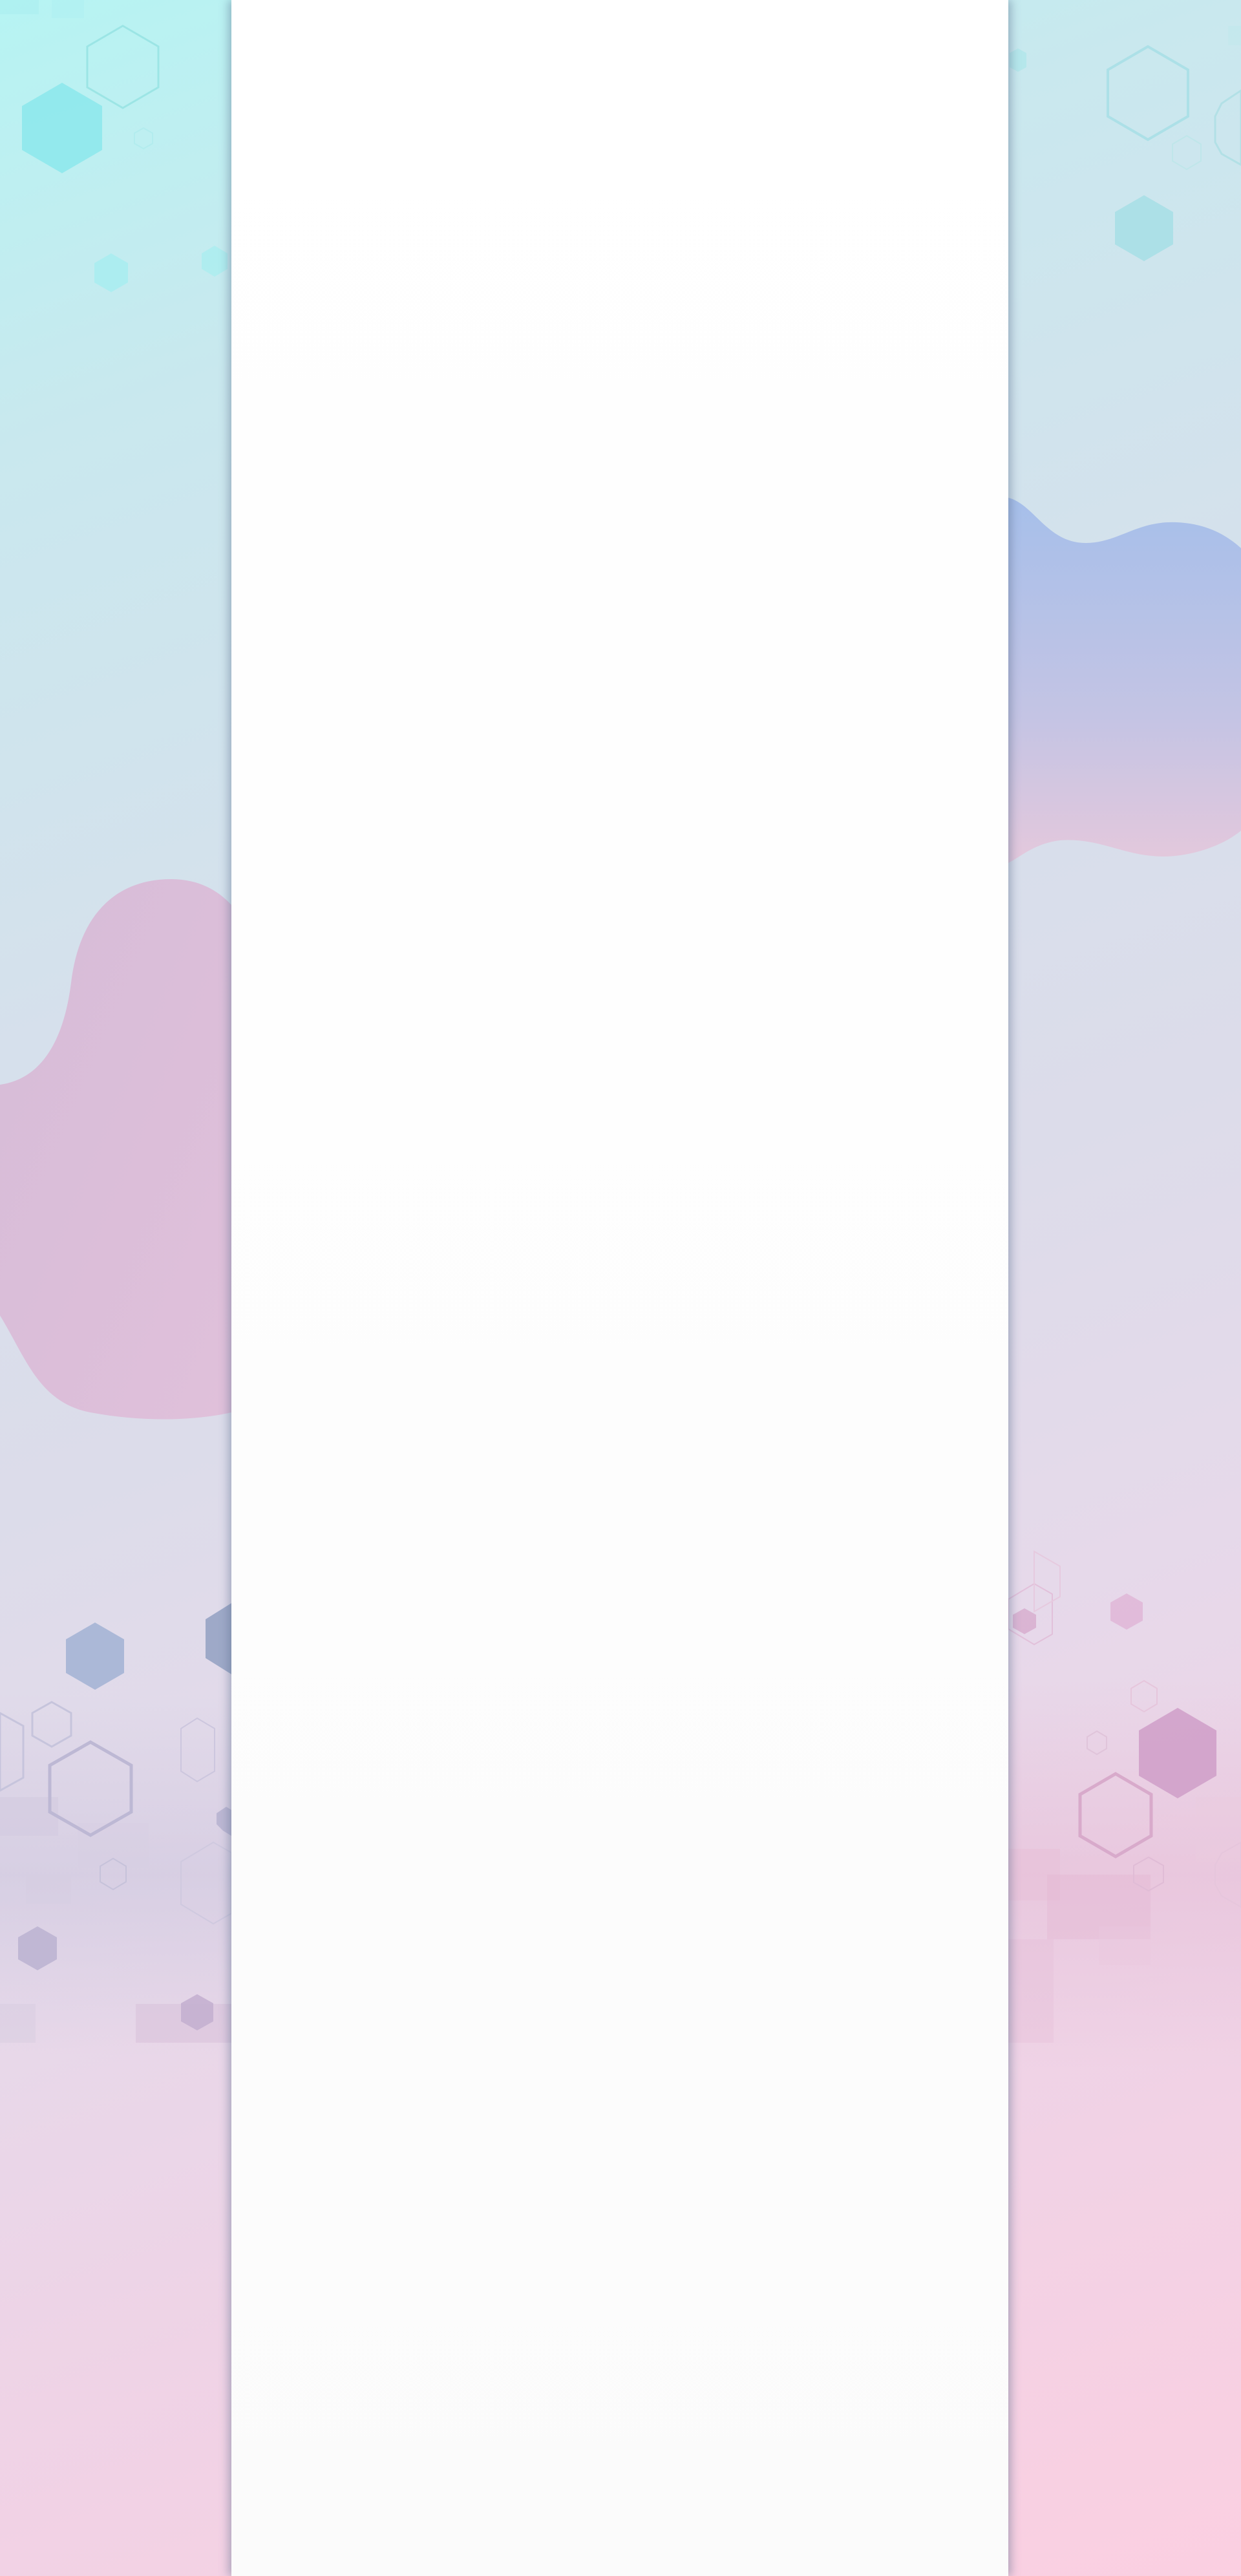 The image size is (1241, 2576). I want to click on right-decorations, so click(1124, 1047).